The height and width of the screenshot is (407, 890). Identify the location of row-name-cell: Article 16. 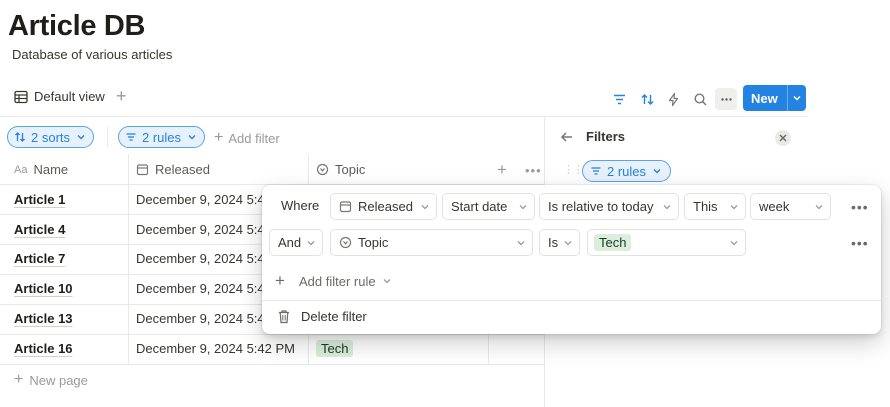
(43, 348).